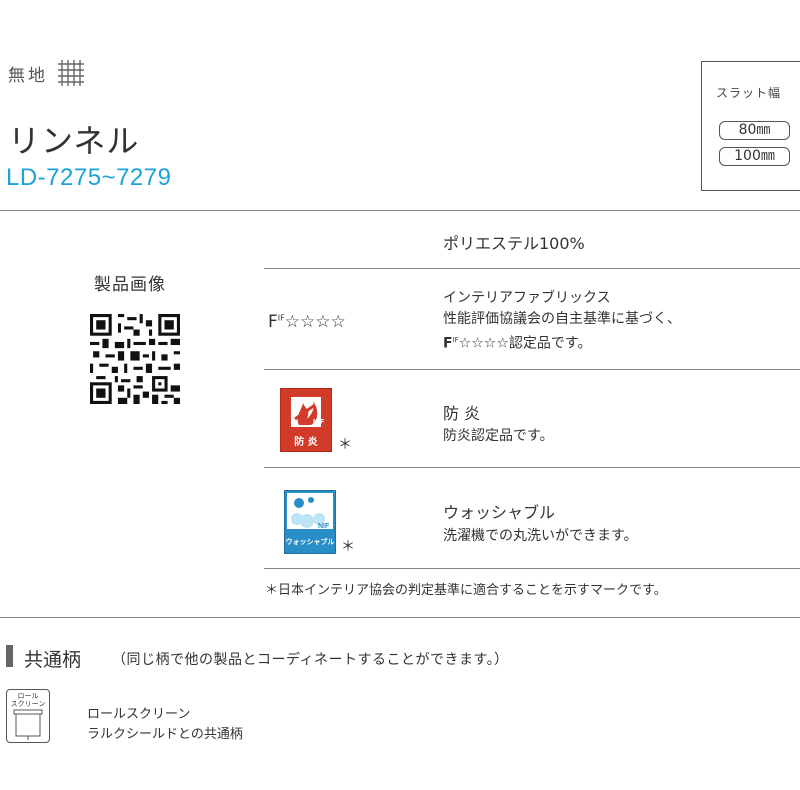 This screenshot has width=800, height=790. Describe the element at coordinates (448, 343) in the screenshot. I see `formaldehyde-line-mark: F` at that location.